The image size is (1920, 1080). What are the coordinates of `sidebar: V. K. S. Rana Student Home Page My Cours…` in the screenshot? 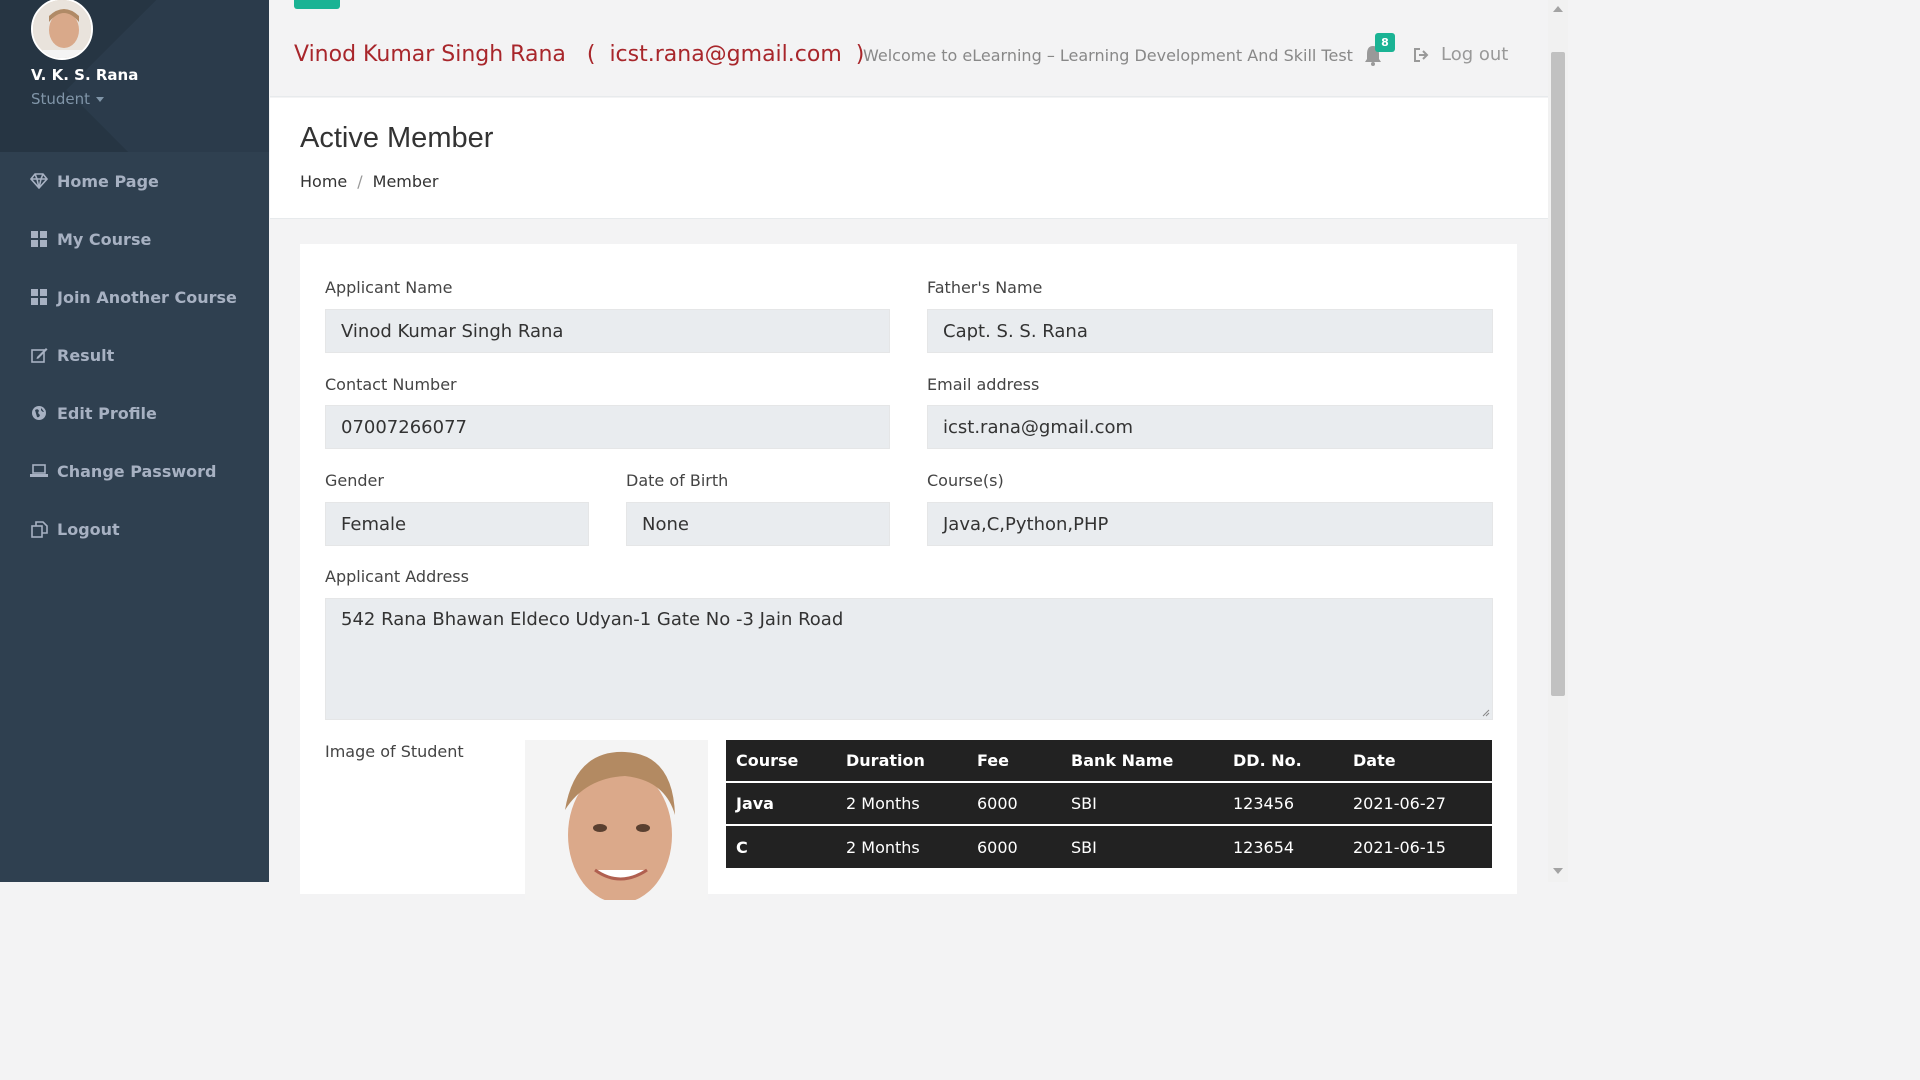 It's located at (134, 441).